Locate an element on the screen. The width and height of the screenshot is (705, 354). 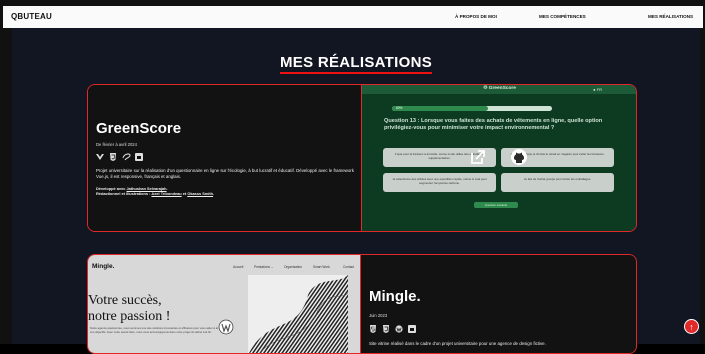
project-title: Mingle. is located at coordinates (395, 296).